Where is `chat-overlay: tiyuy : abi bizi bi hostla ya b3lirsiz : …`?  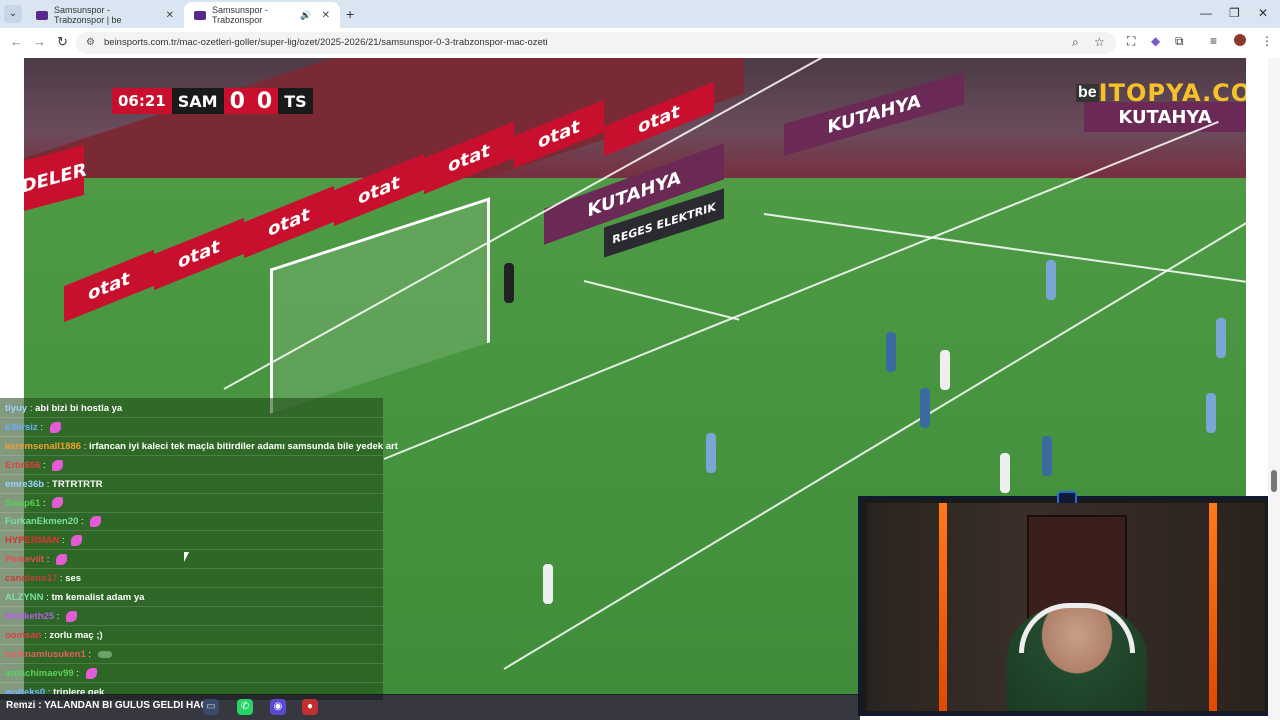
chat-overlay: tiyuy : abi bizi bi hostla ya b3lirsiz : … is located at coordinates (199, 550).